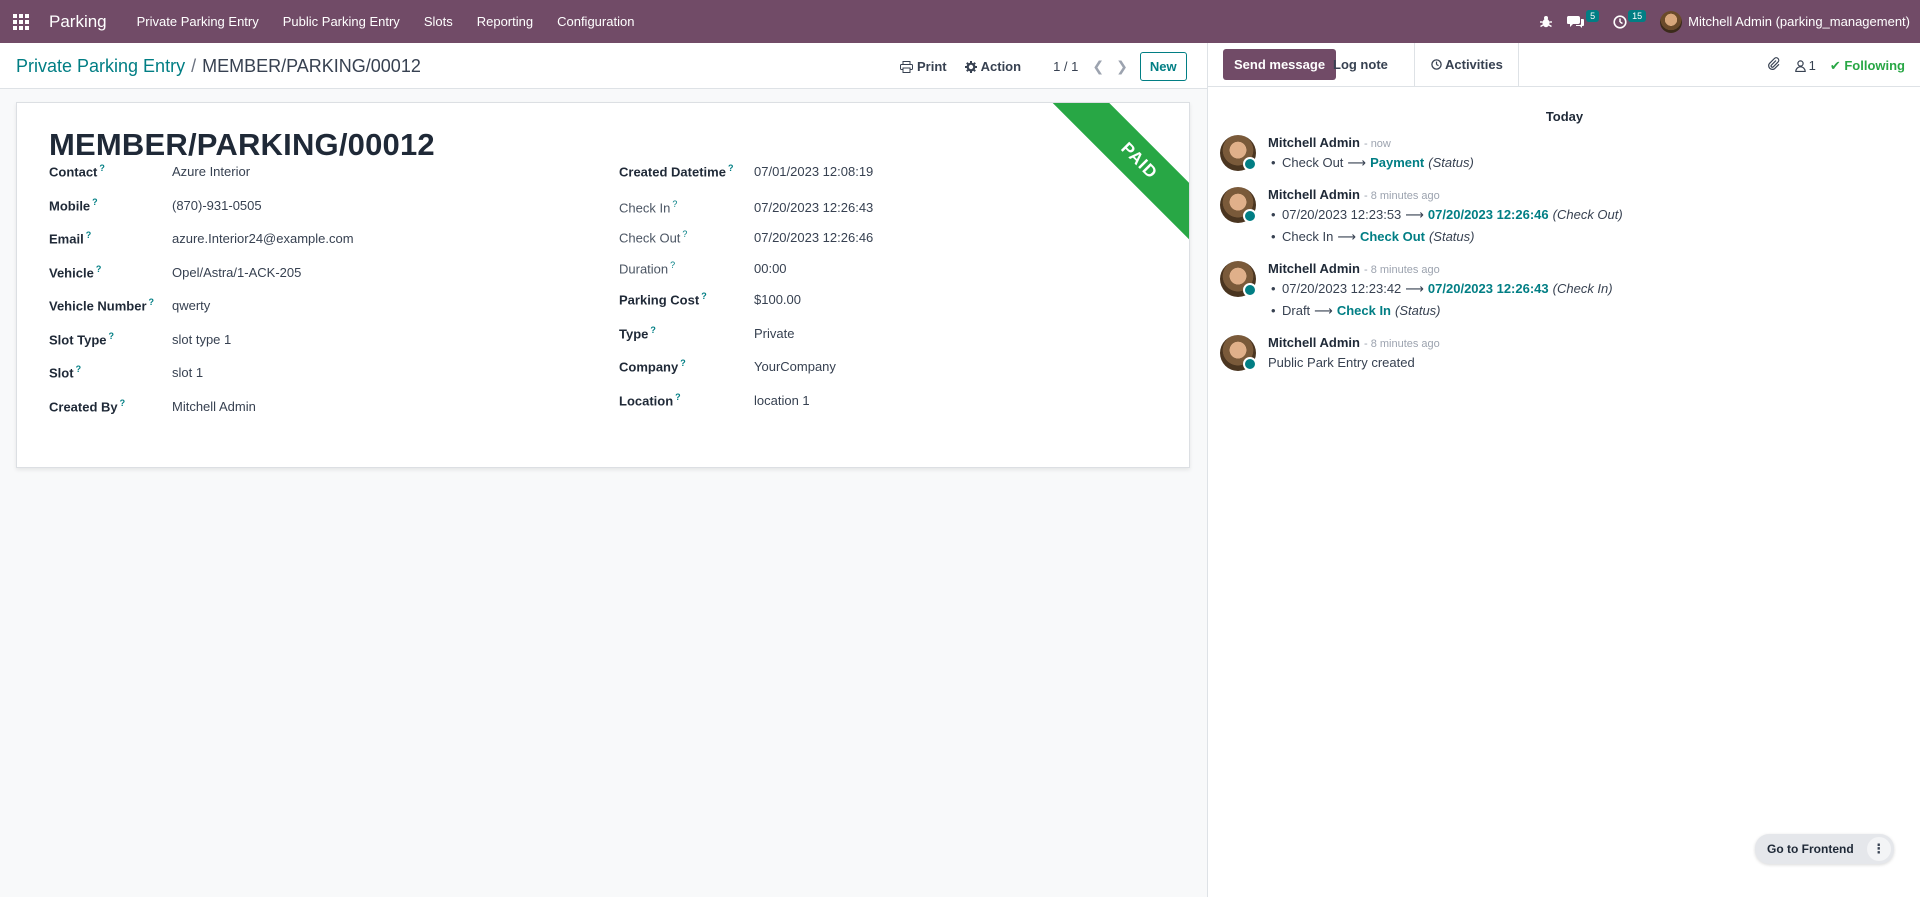 This screenshot has height=897, width=1920. I want to click on message-date: - 8 minutes ago, so click(1401, 270).